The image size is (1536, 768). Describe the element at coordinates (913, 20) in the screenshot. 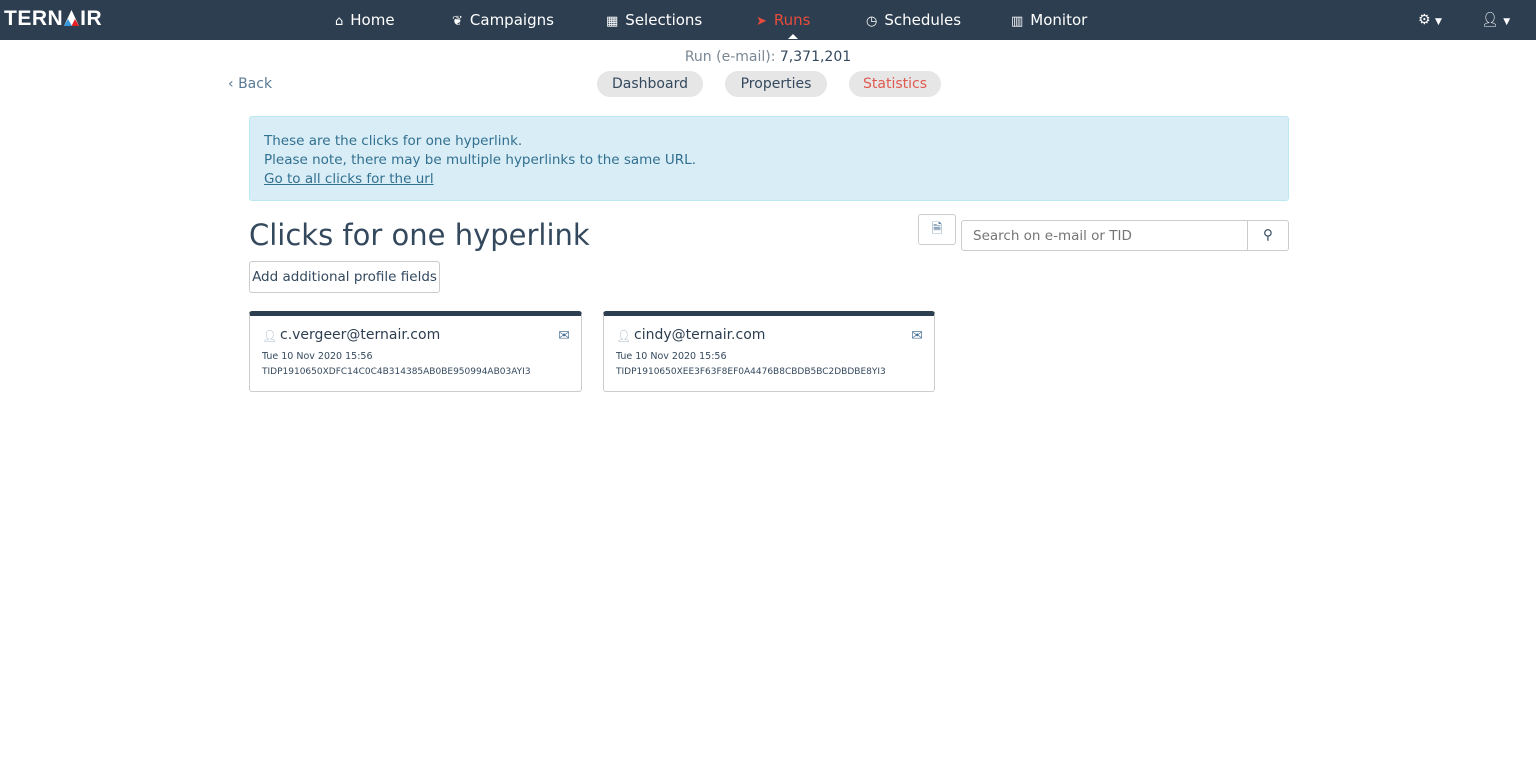

I see `nav-schedules: ◷ Schedules` at that location.